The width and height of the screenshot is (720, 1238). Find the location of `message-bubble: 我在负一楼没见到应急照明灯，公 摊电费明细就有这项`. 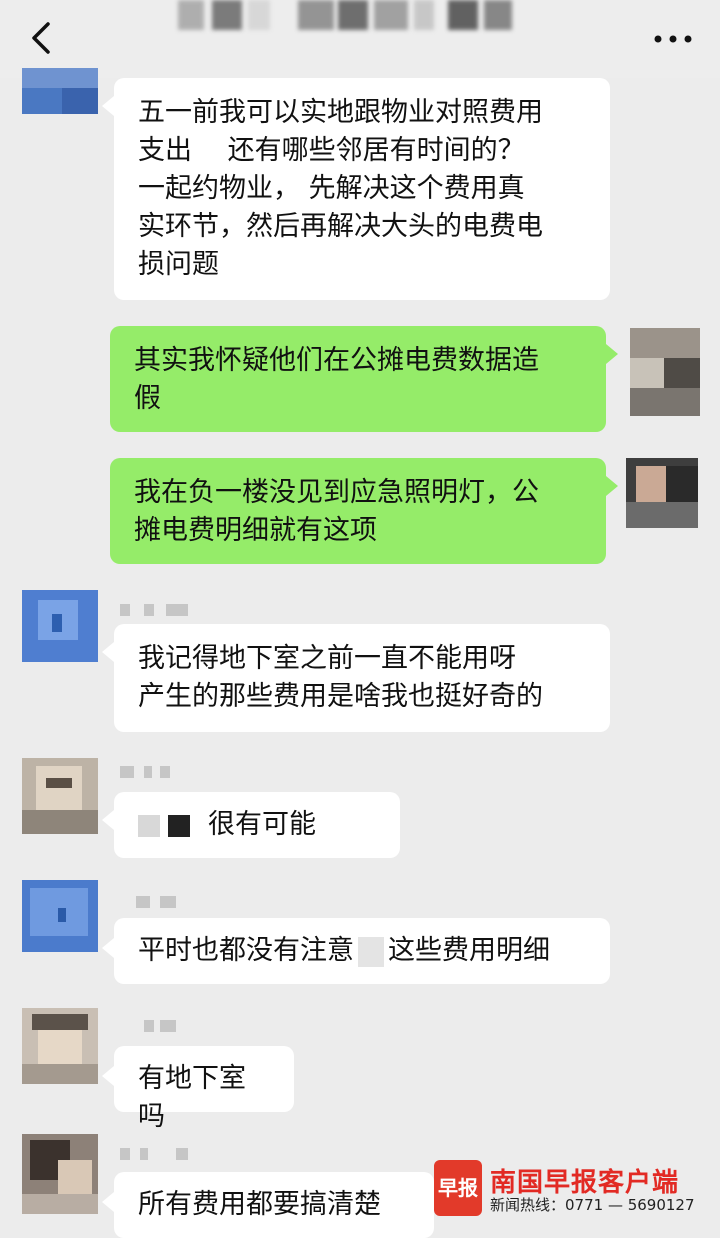

message-bubble: 我在负一楼没见到应急照明灯，公 摊电费明细就有这项 is located at coordinates (358, 511).